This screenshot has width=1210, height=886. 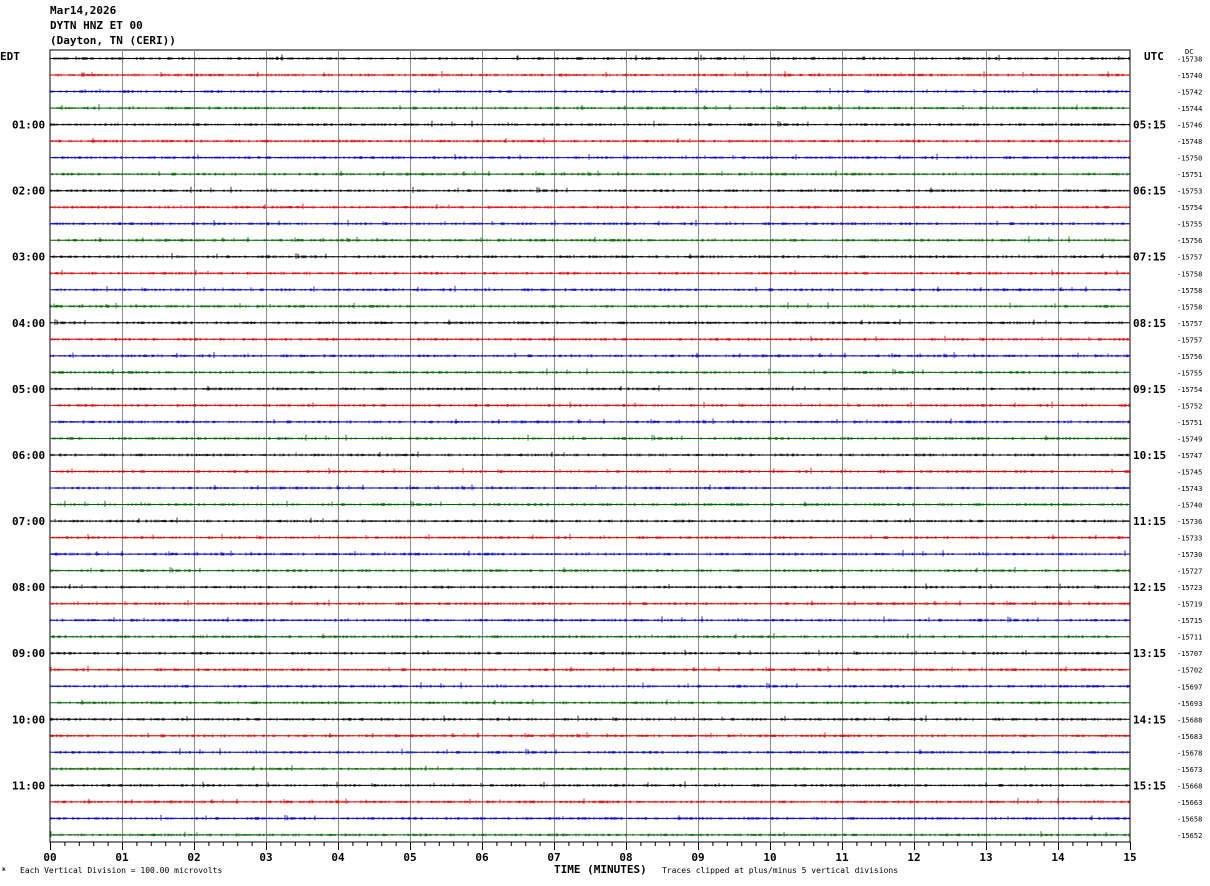 What do you see at coordinates (1189, 654) in the screenshot?
I see `dc-offset-label: -15707` at bounding box center [1189, 654].